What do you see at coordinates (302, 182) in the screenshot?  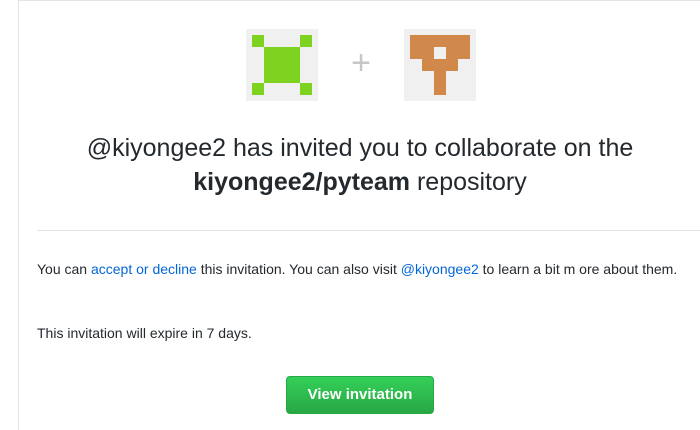 I see `repository-name: kiyongee2/pyteam` at bounding box center [302, 182].